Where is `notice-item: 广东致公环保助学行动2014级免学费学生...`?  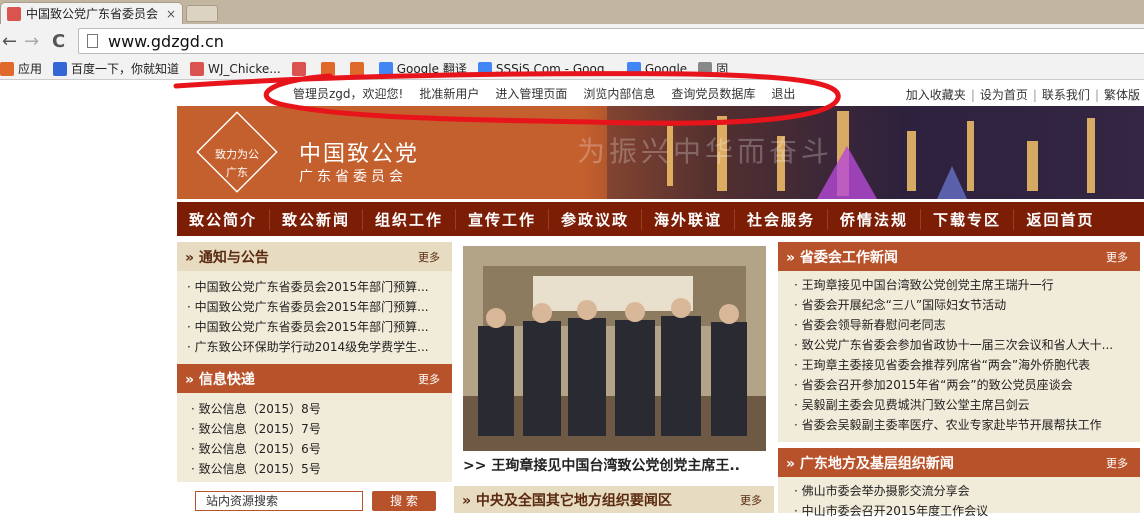
notice-item: 广东致公环保助学行动2014级免学费学生... is located at coordinates (314, 347).